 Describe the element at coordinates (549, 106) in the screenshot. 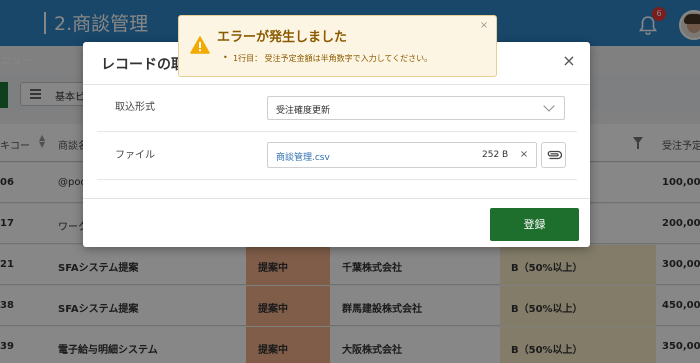

I see `chevron-down-icon` at that location.